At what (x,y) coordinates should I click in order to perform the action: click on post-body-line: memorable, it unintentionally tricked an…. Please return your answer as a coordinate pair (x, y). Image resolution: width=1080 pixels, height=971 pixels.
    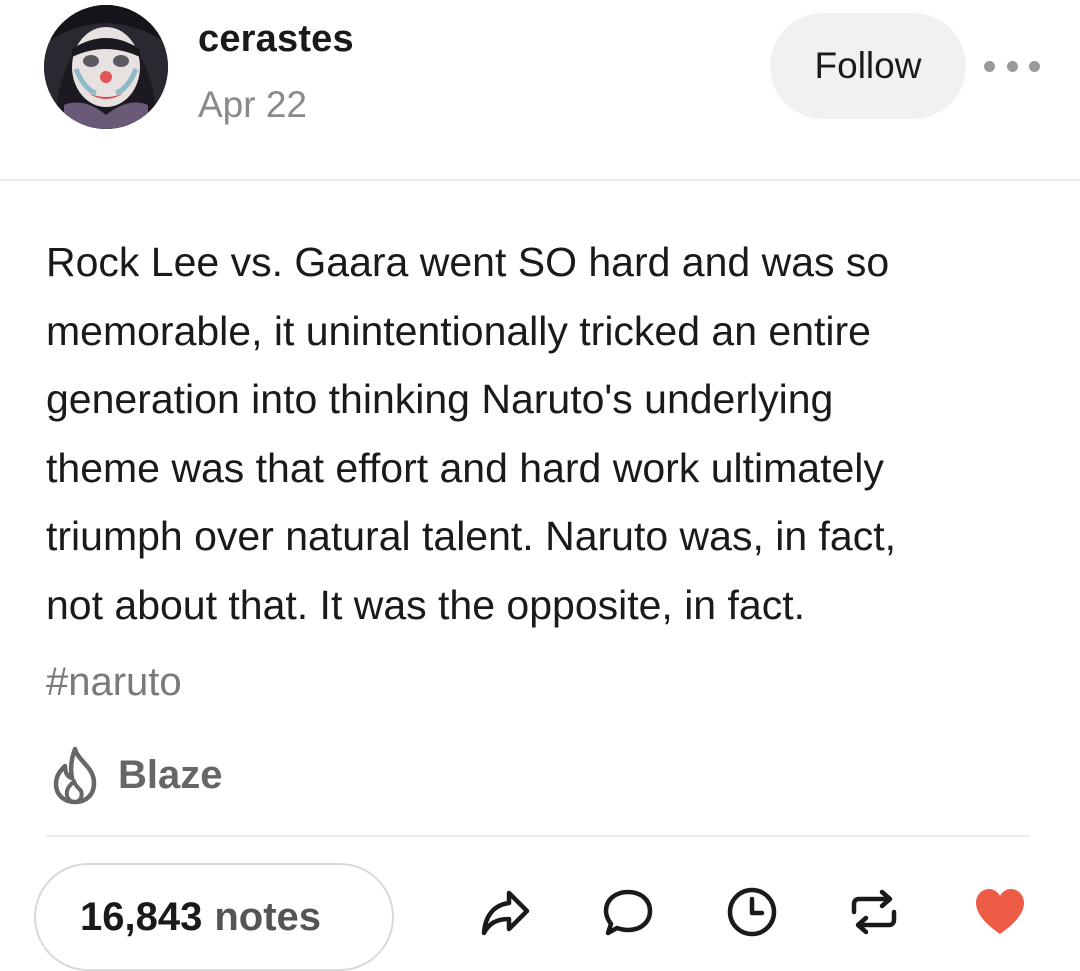
    Looking at the image, I should click on (458, 330).